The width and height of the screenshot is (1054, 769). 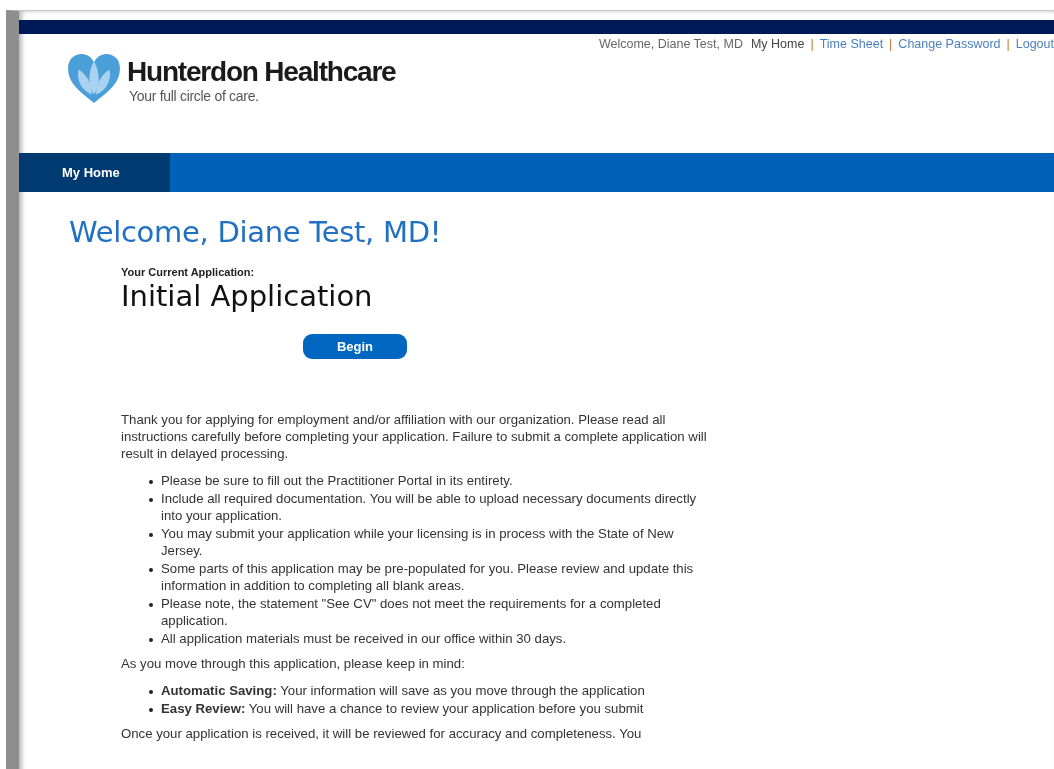 What do you see at coordinates (949, 44) in the screenshot?
I see `header-link: Change Password` at bounding box center [949, 44].